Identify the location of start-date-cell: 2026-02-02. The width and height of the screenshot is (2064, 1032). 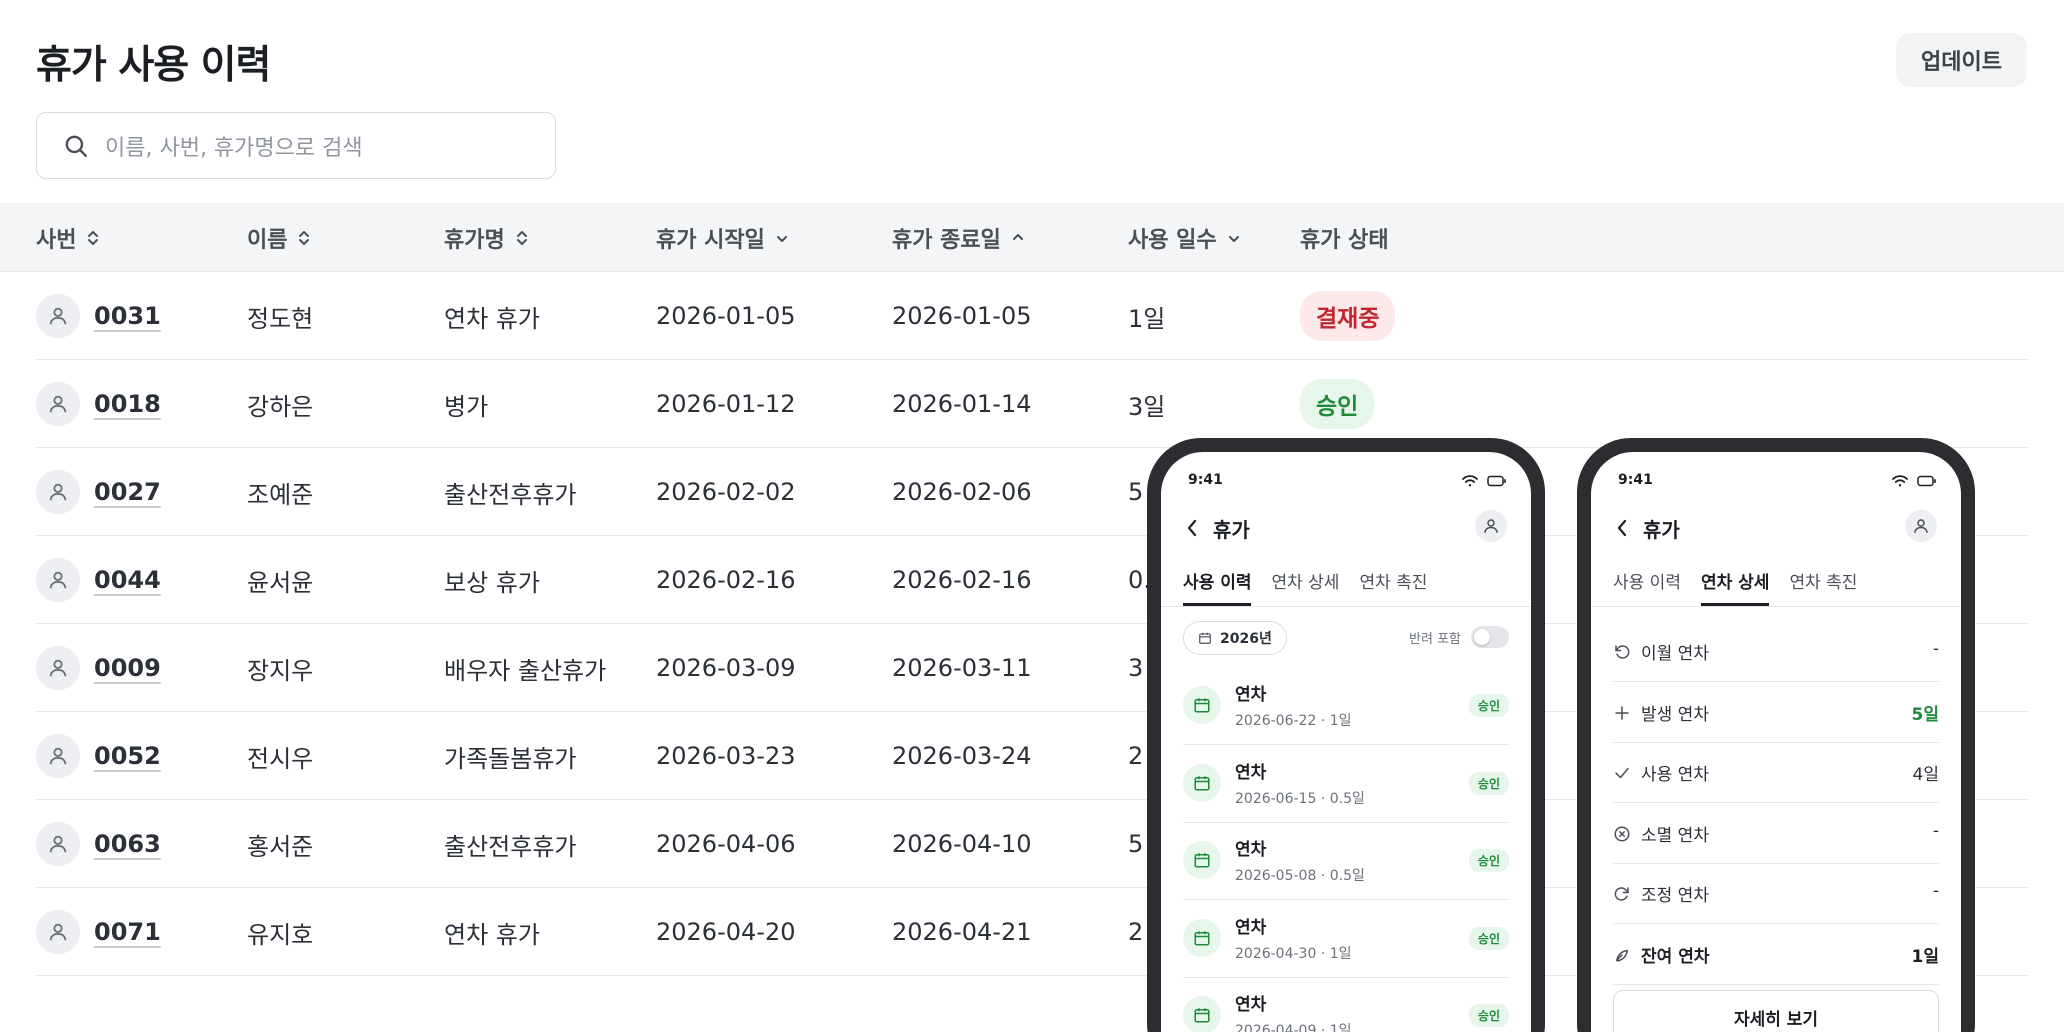
(726, 492).